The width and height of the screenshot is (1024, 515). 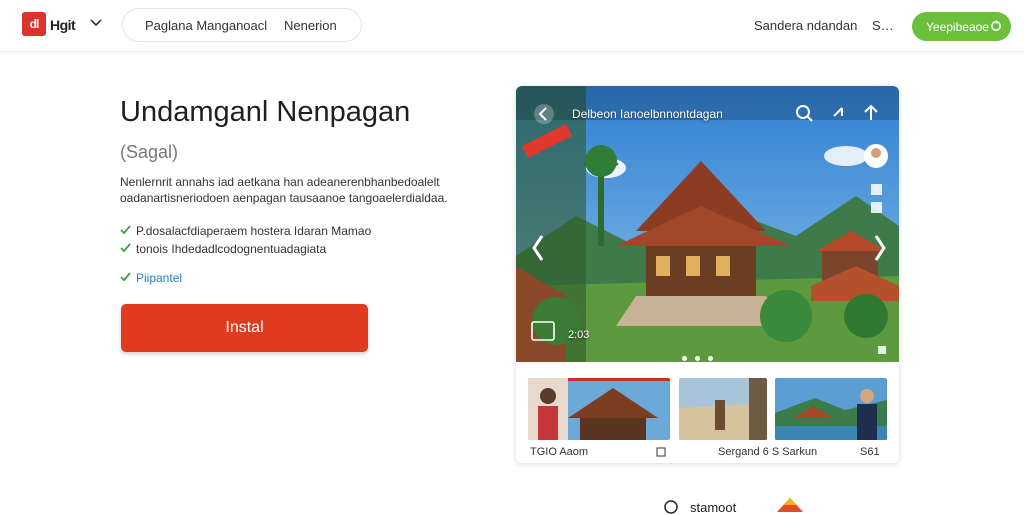 I want to click on install-label: Instal, so click(x=244, y=327).